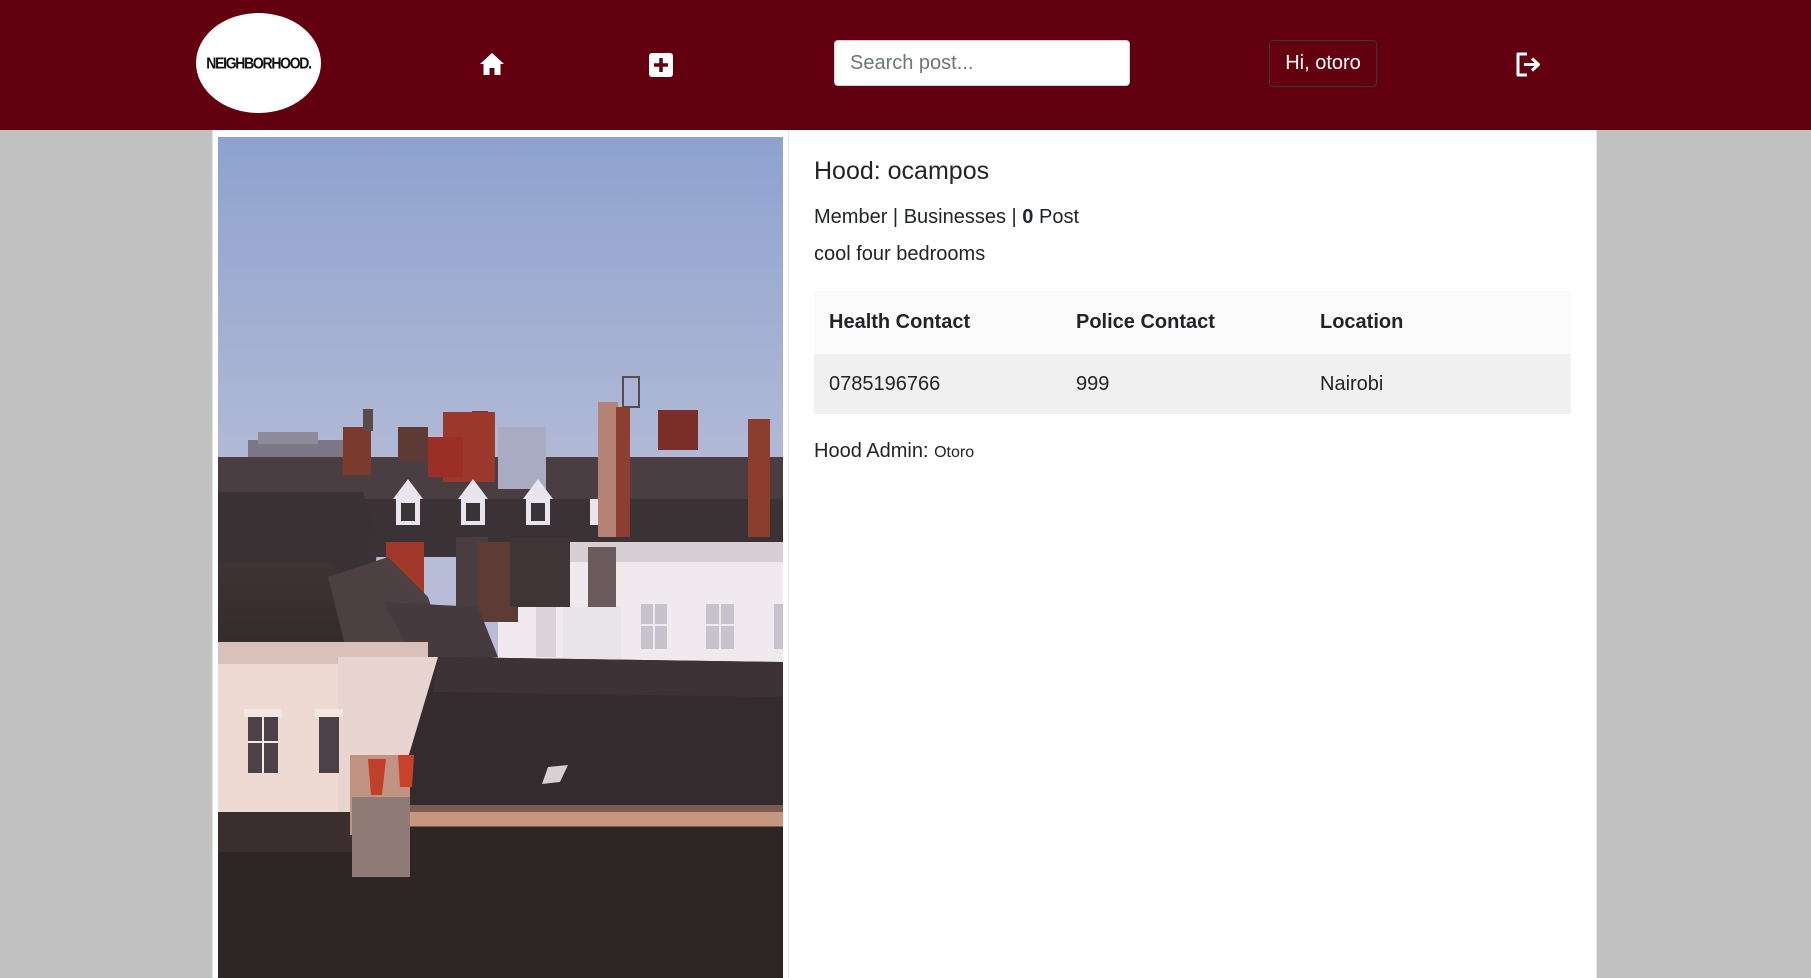  What do you see at coordinates (1192, 452) in the screenshot?
I see `hood-admin: Hood Admin: Otoro` at bounding box center [1192, 452].